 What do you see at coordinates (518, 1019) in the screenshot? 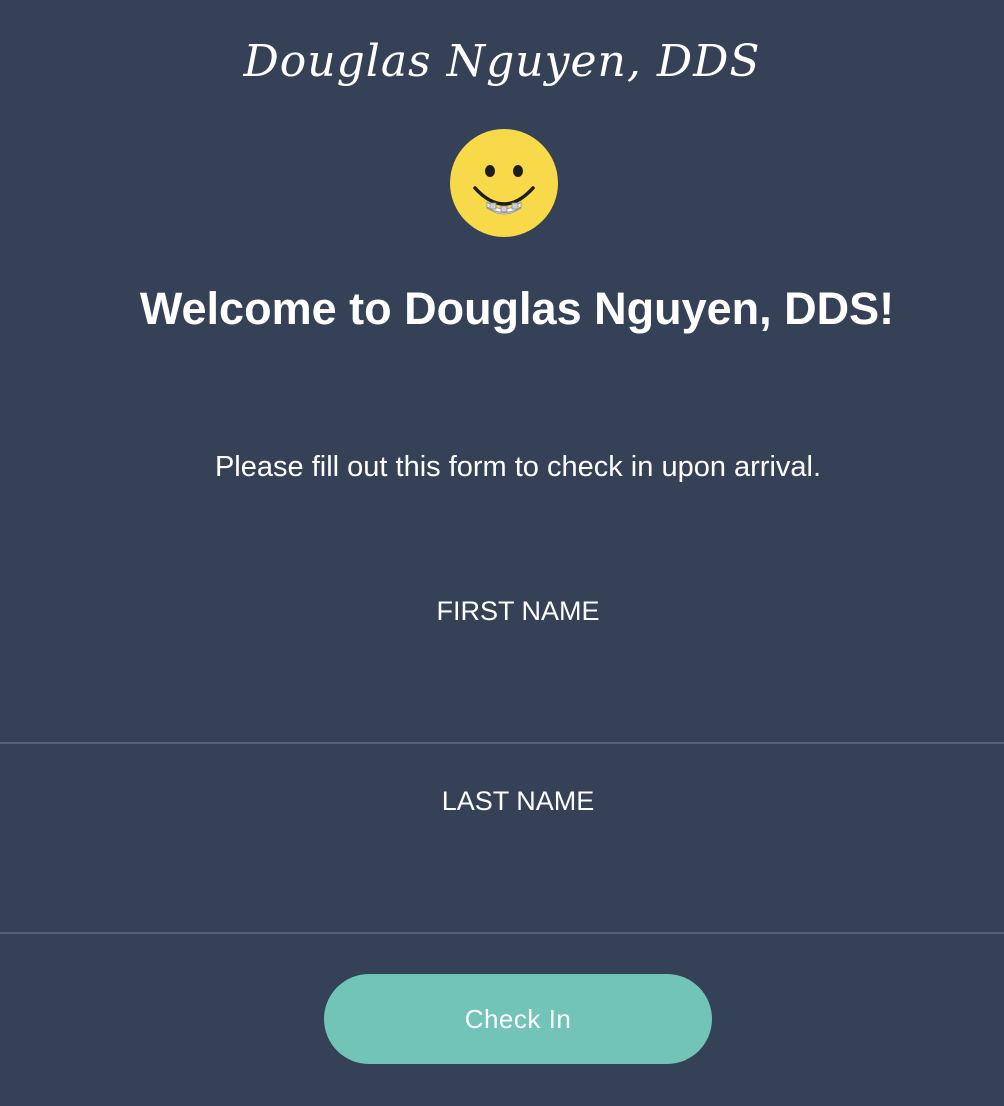
I see `check-in-button: Check In` at bounding box center [518, 1019].